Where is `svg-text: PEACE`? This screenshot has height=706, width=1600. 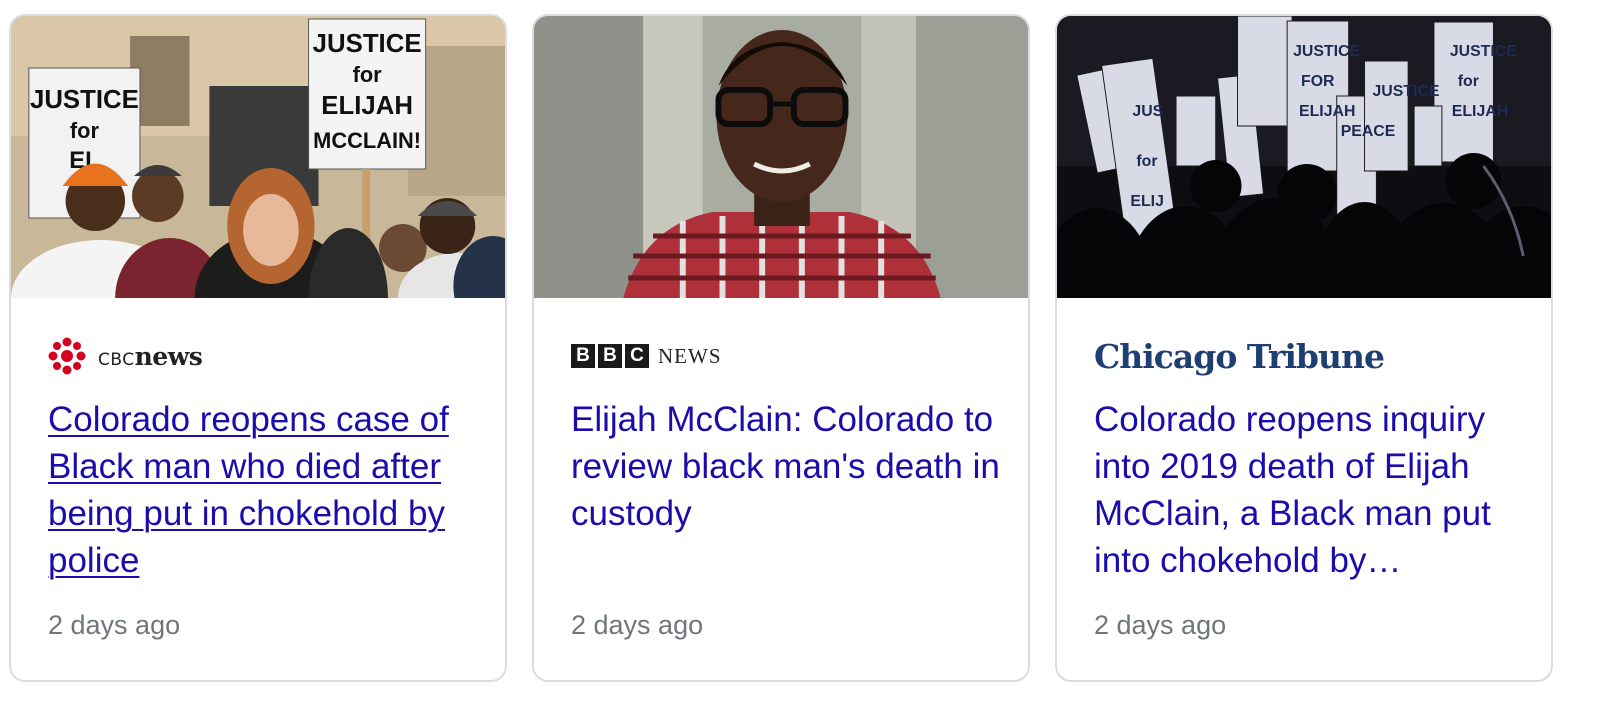 svg-text: PEACE is located at coordinates (1368, 131).